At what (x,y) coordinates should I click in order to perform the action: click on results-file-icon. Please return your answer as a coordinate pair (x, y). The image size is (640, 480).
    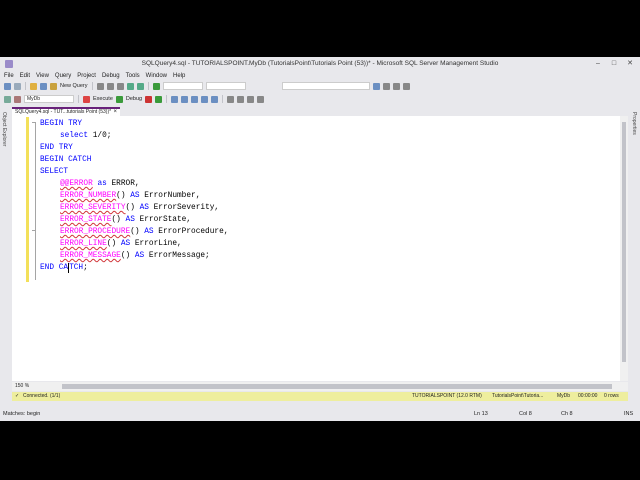
    Looking at the image, I should click on (215, 99).